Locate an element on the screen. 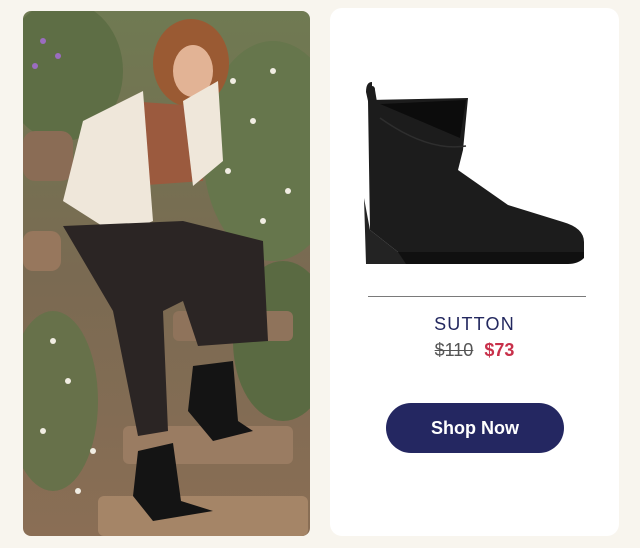 The image size is (640, 548). shop-now-button: Shop Now is located at coordinates (475, 428).